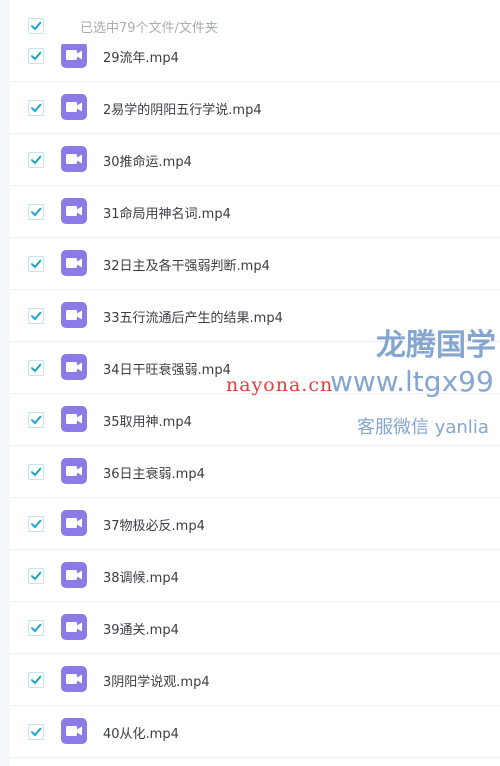 The height and width of the screenshot is (766, 500). I want to click on file-name: 38调候.mp4, so click(141, 576).